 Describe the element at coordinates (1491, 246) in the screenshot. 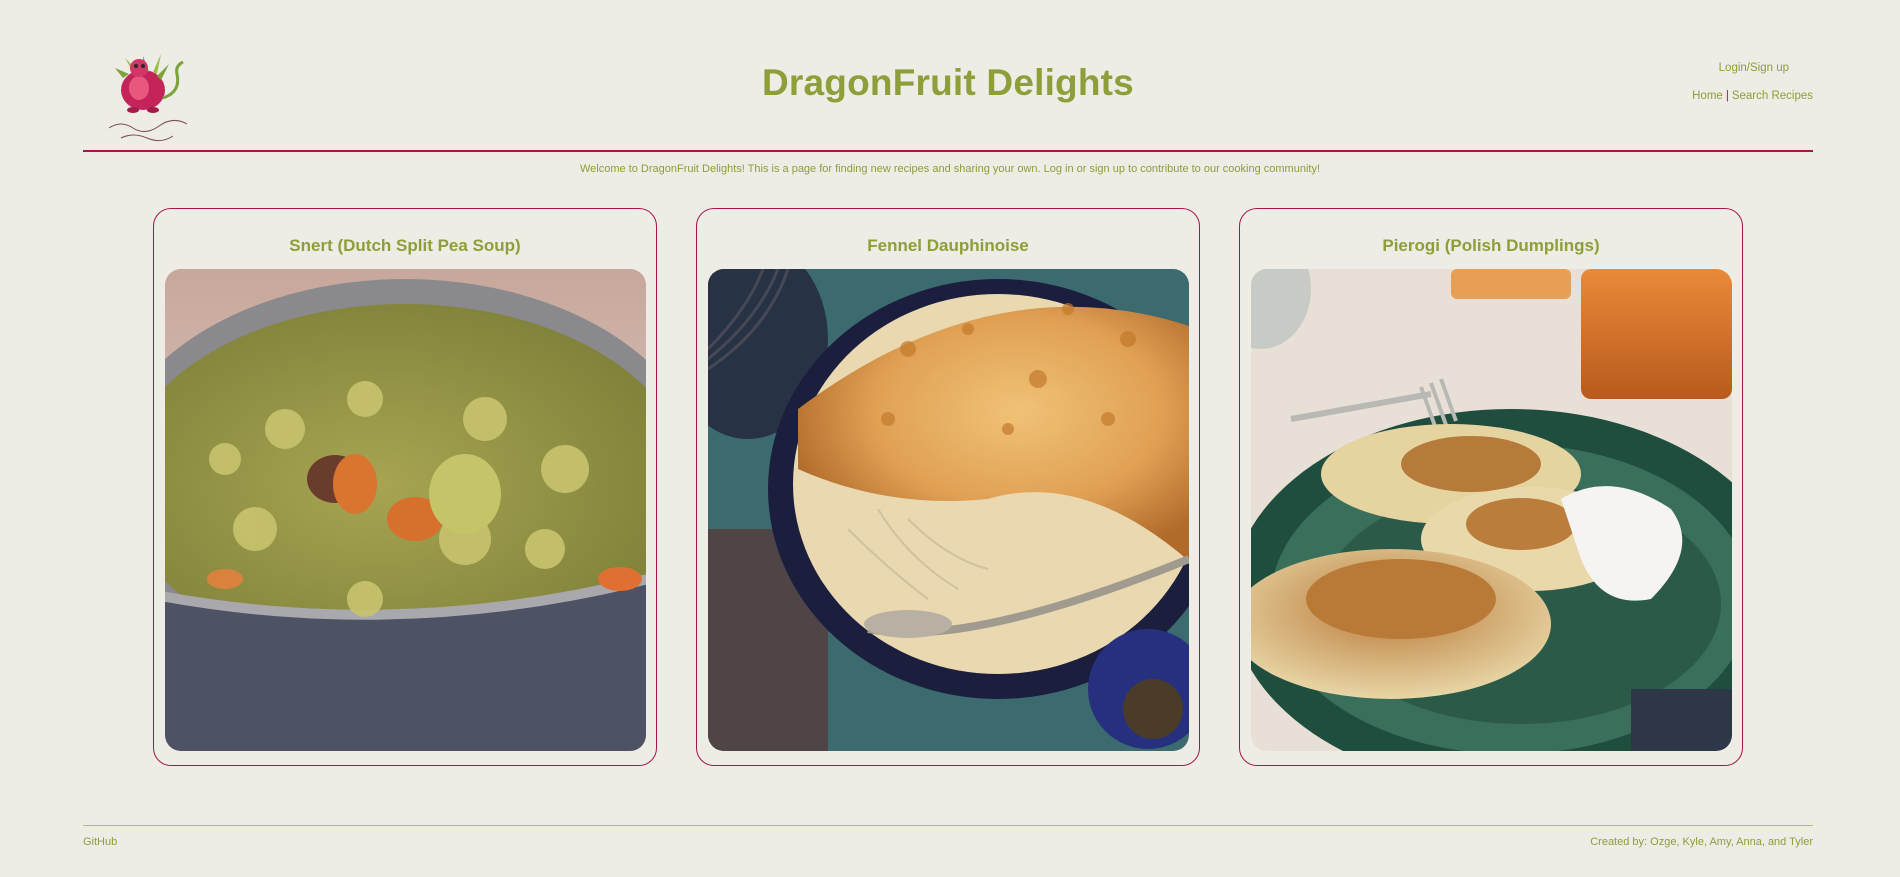

I see `recipe-title: Pierogi (Polish Dumplings)` at that location.